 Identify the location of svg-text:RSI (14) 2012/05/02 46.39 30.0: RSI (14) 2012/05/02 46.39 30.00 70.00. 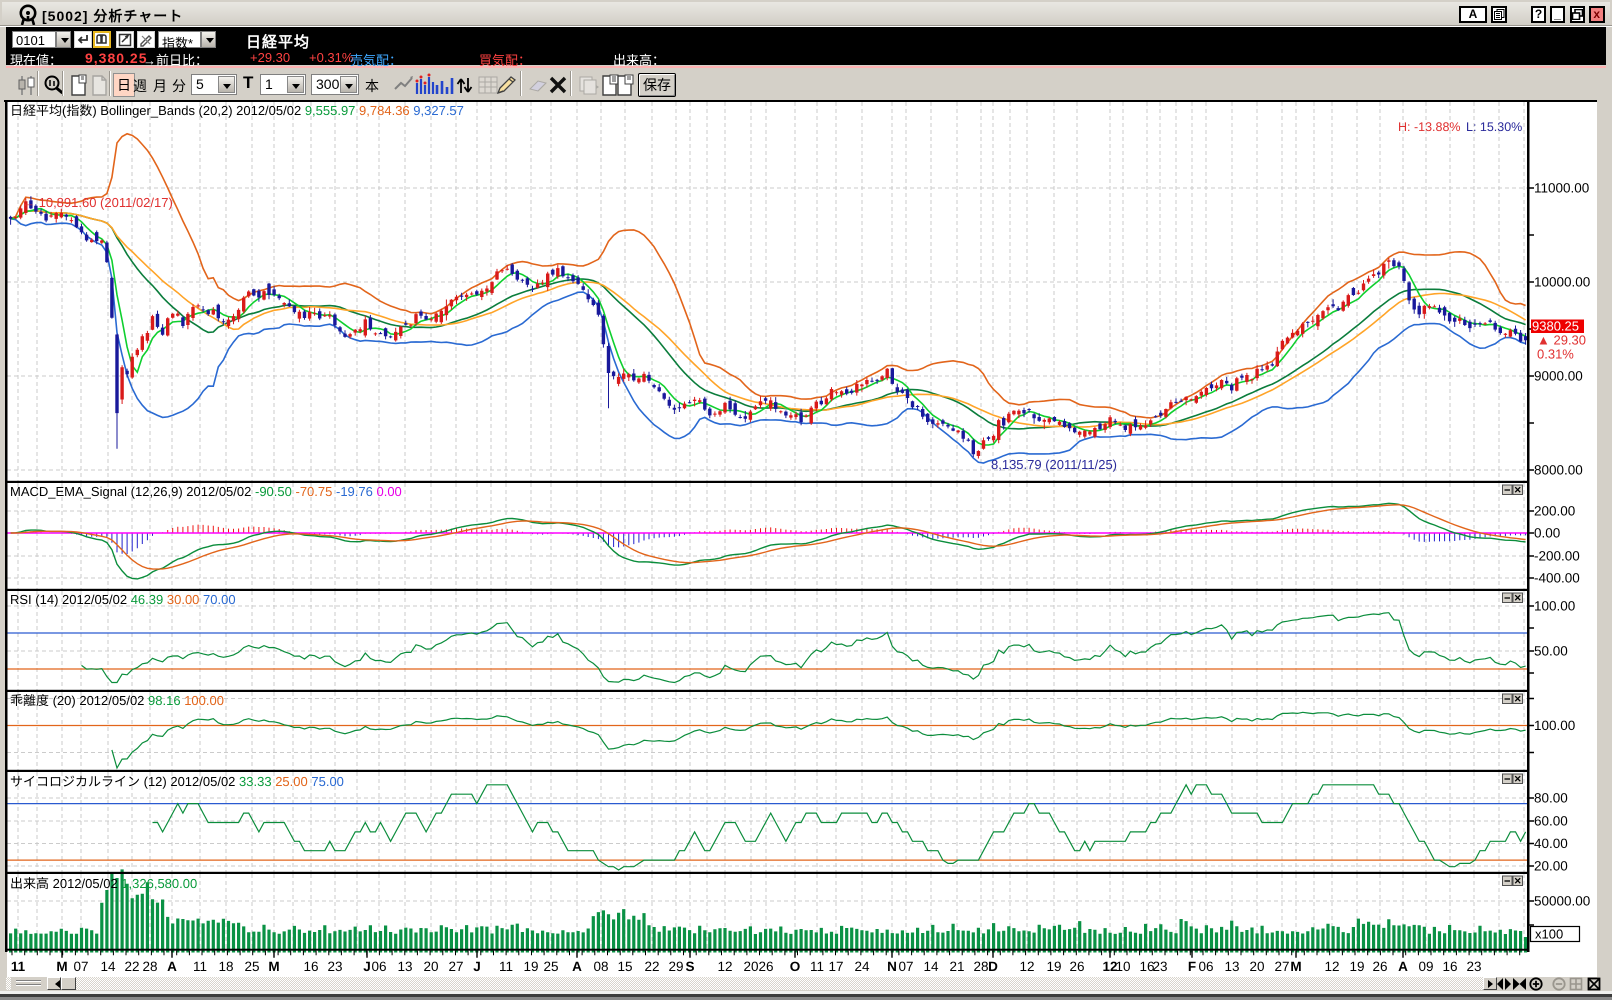
(123, 599).